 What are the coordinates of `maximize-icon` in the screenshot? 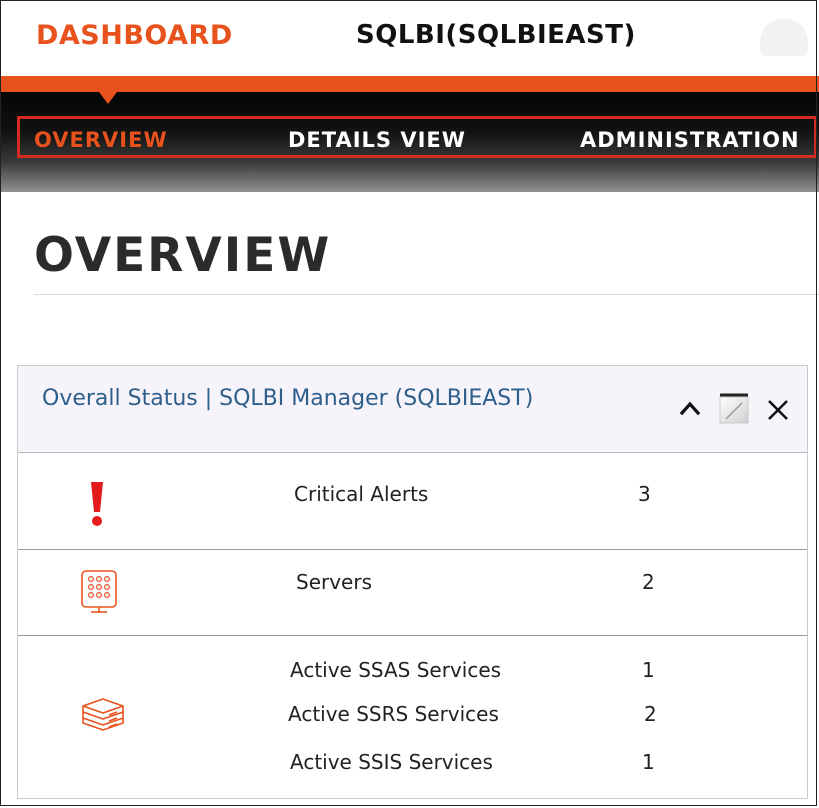 It's located at (735, 408).